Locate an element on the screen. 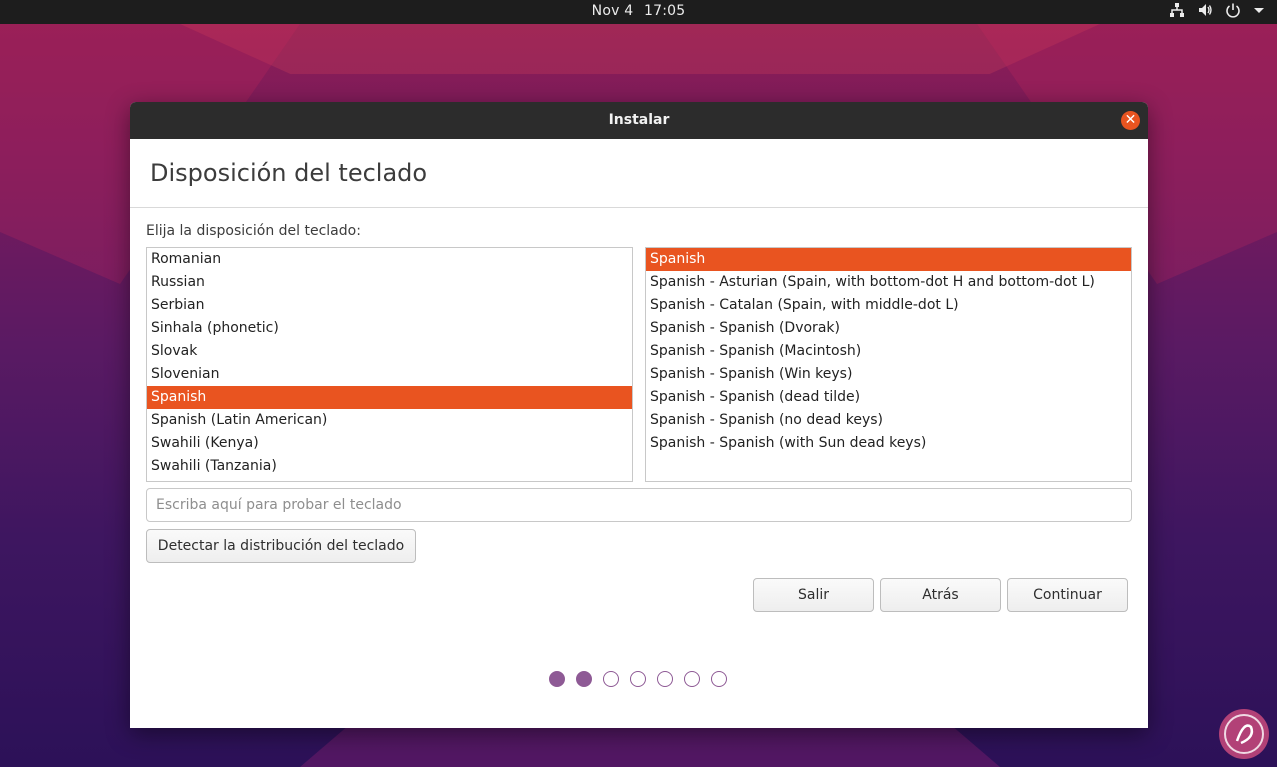  layout-list-item: Slovenian is located at coordinates (389, 374).